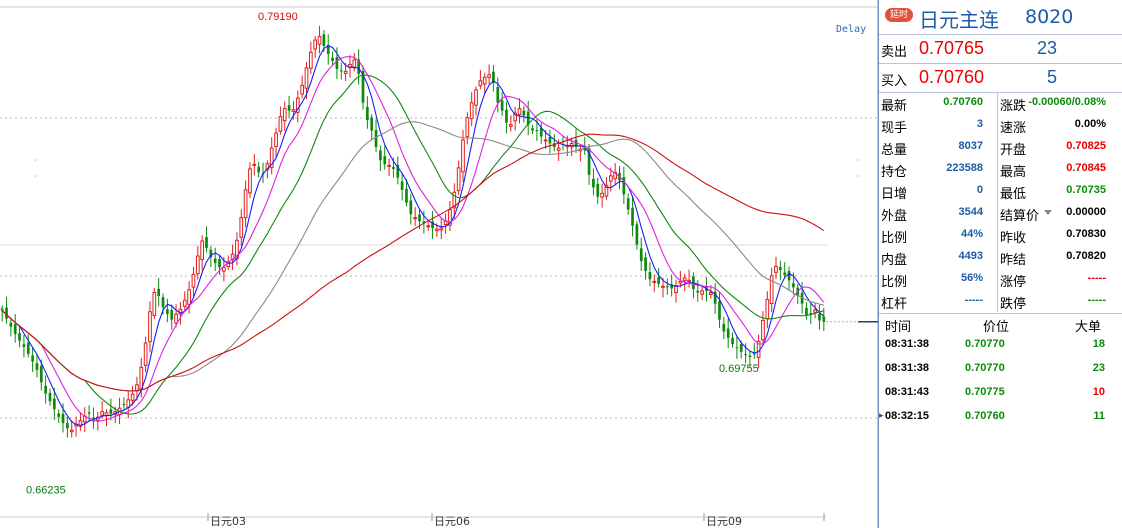 The width and height of the screenshot is (1122, 528). I want to click on tick-row: ▸ 08:32:15 0.70760 11, so click(1000, 417).